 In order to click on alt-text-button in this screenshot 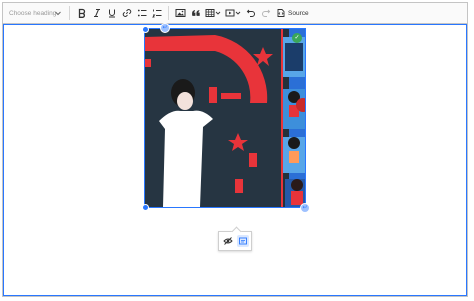, I will do `click(242, 241)`.